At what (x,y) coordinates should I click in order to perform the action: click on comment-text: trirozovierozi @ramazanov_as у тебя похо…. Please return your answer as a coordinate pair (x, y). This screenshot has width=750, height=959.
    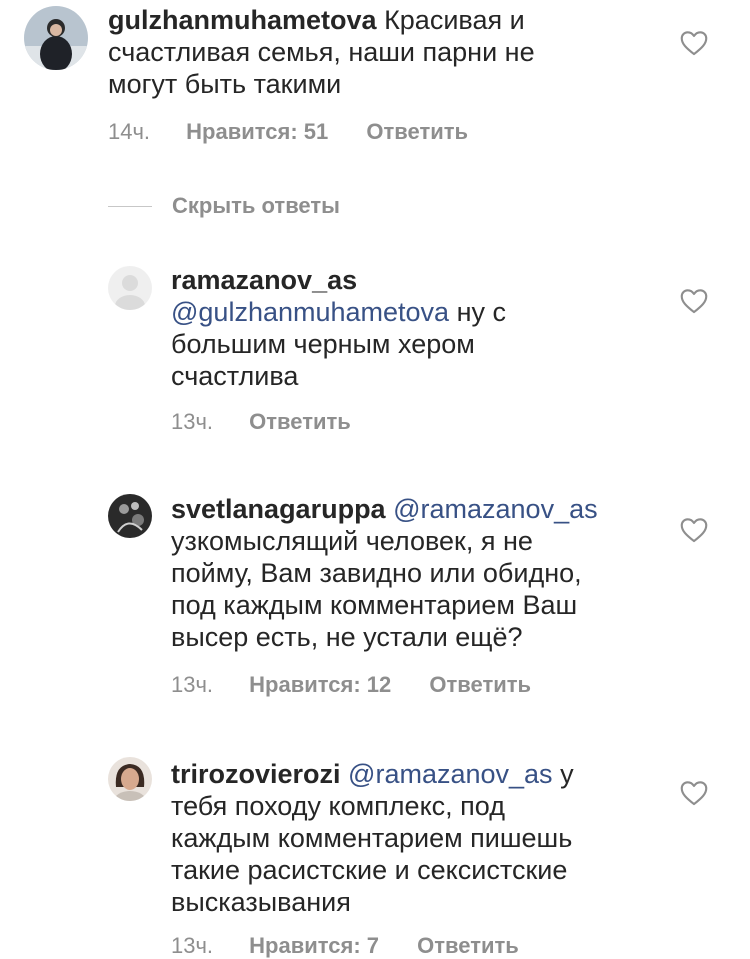
    Looking at the image, I should click on (372, 838).